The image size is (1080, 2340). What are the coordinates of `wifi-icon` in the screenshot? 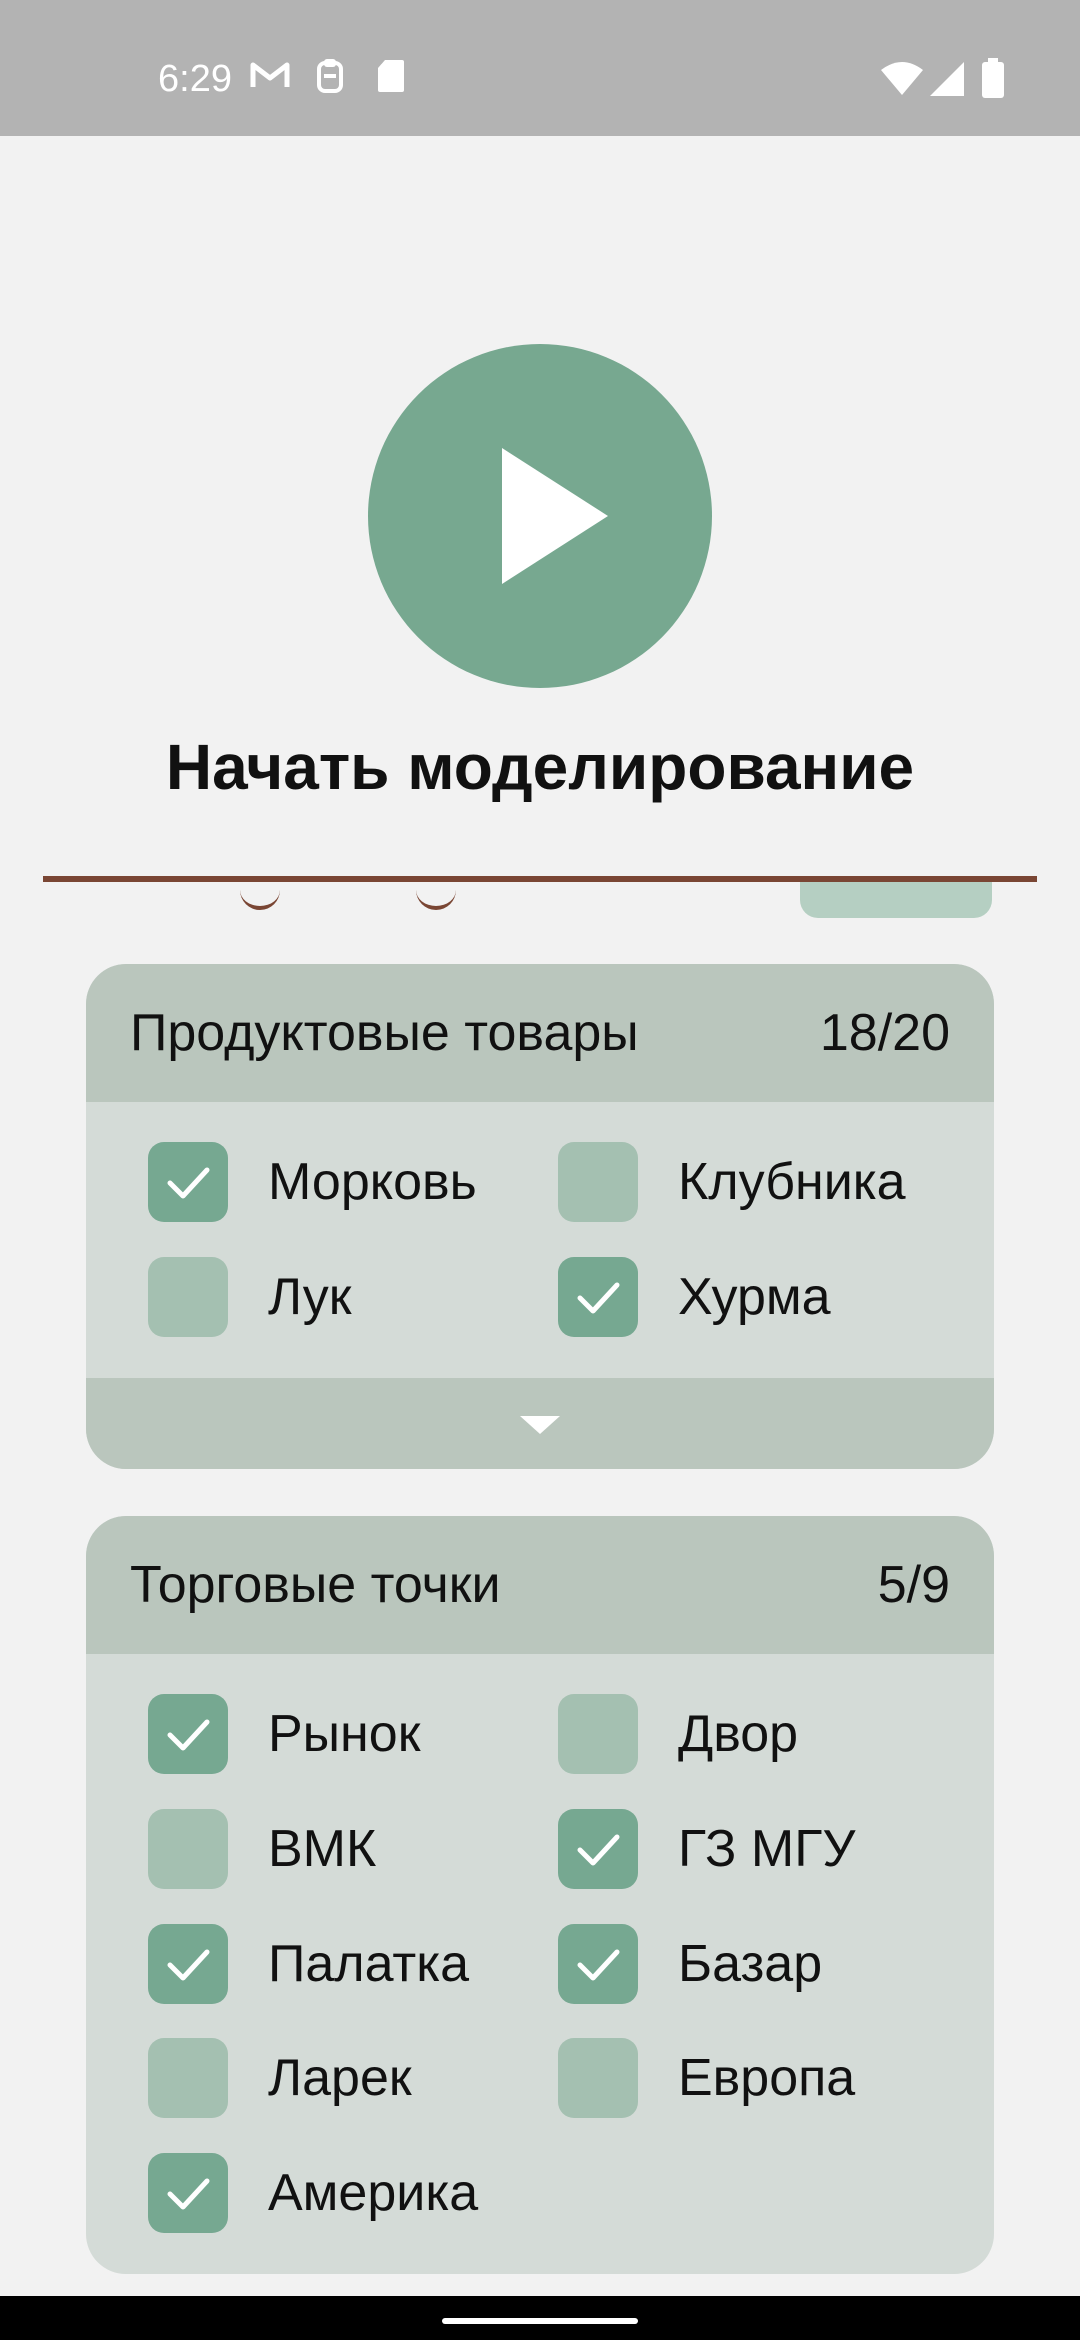 It's located at (902, 81).